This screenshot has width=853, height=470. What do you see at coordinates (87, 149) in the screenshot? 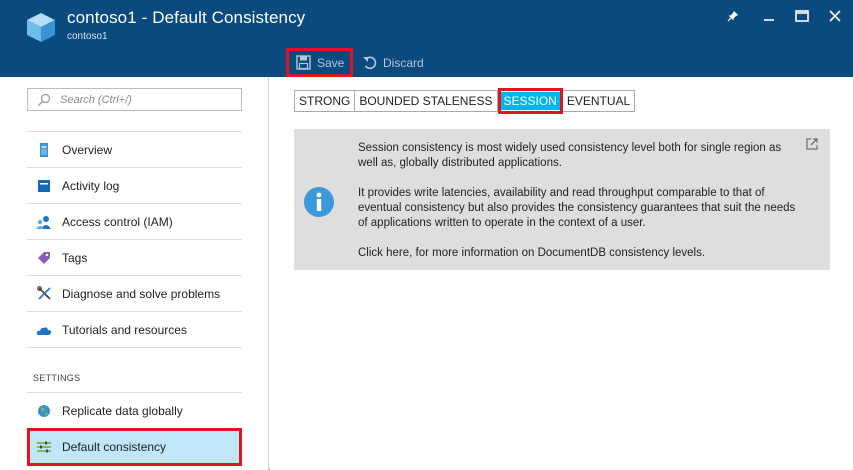
I see `menu-item-label: Overview` at bounding box center [87, 149].